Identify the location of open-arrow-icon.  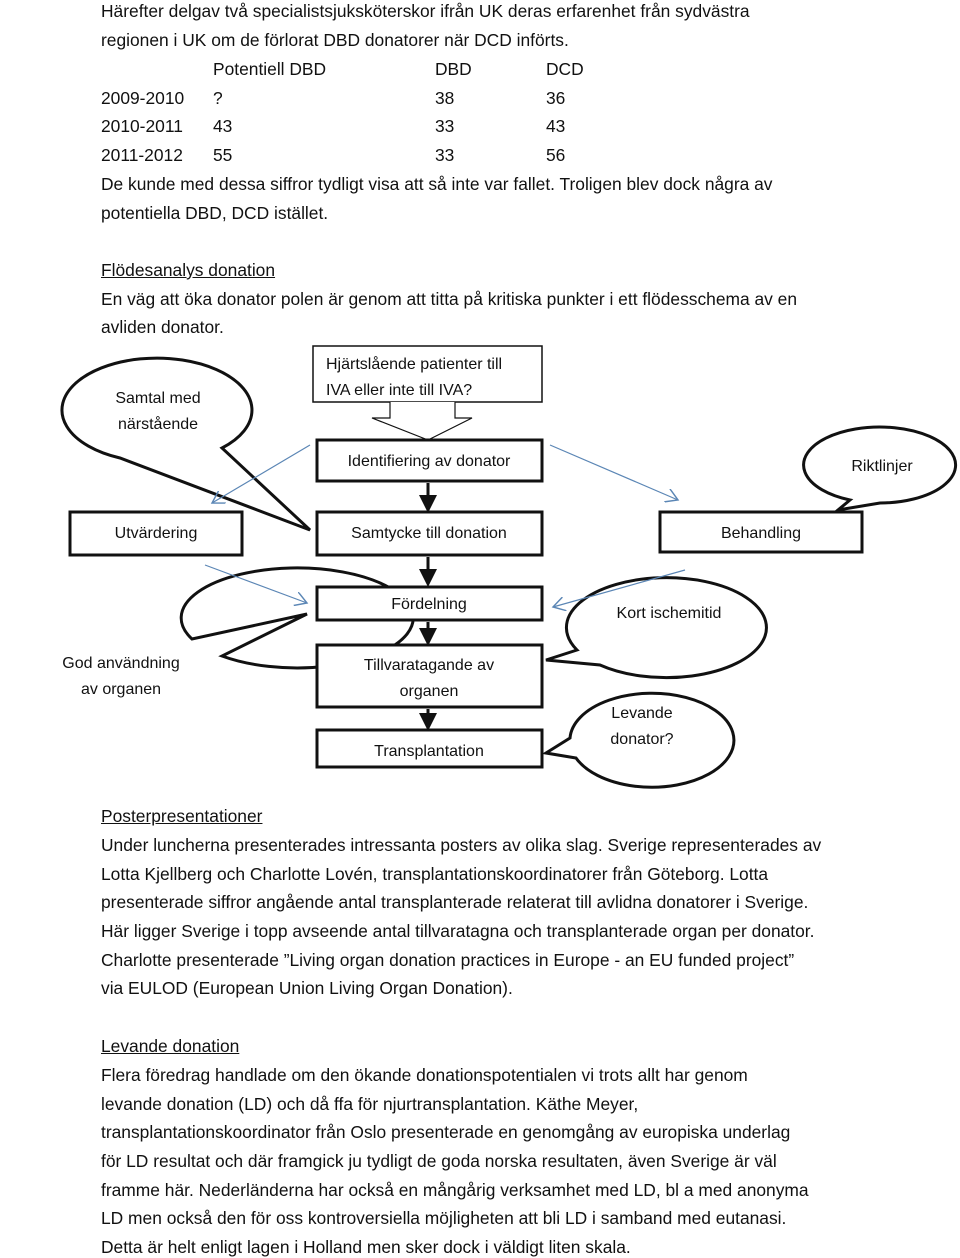
(422, 421).